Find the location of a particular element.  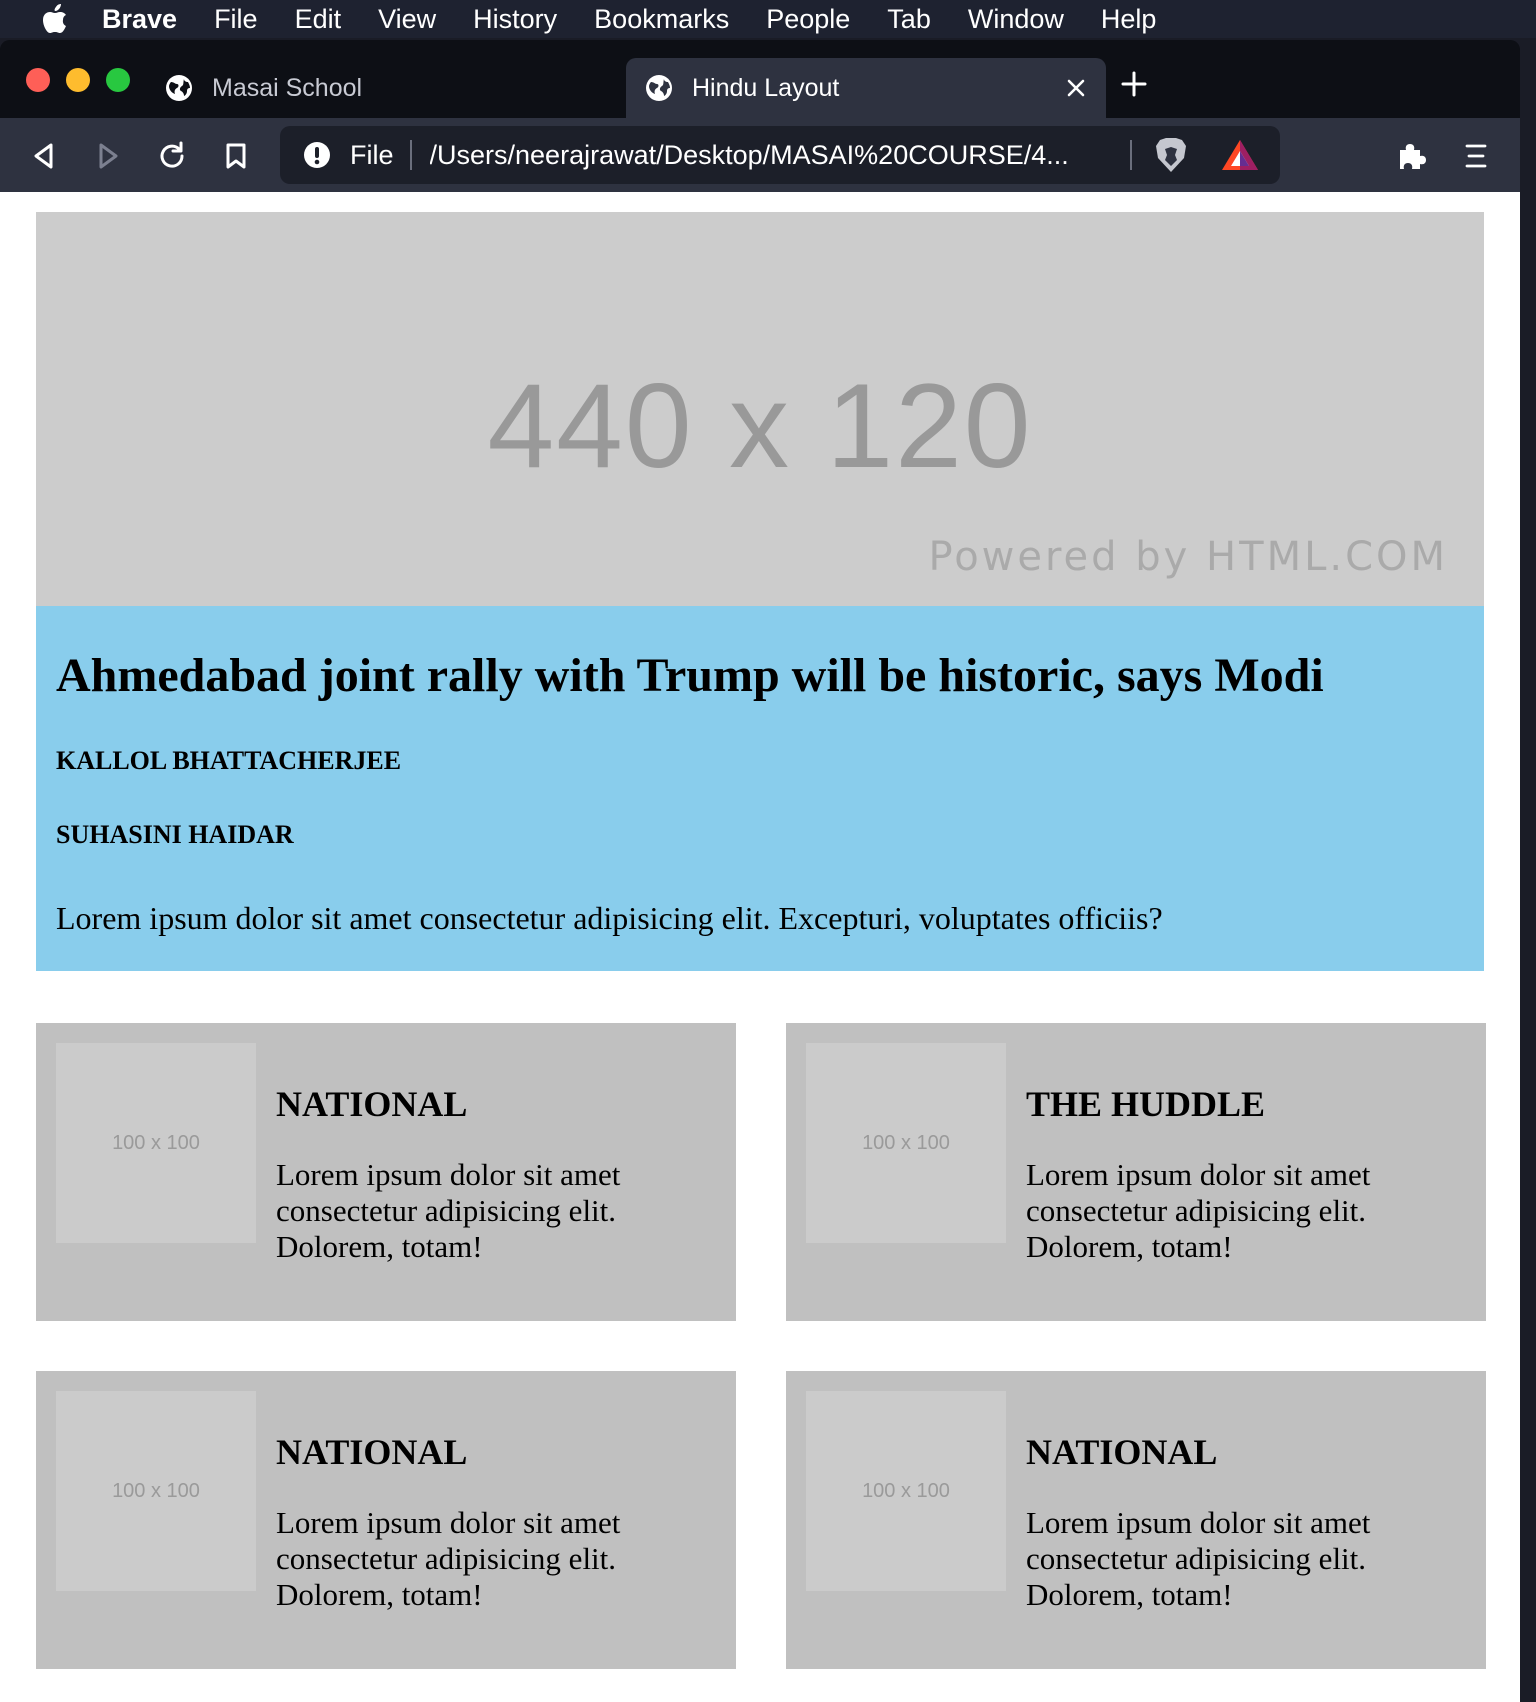

back-icon is located at coordinates (44, 156).